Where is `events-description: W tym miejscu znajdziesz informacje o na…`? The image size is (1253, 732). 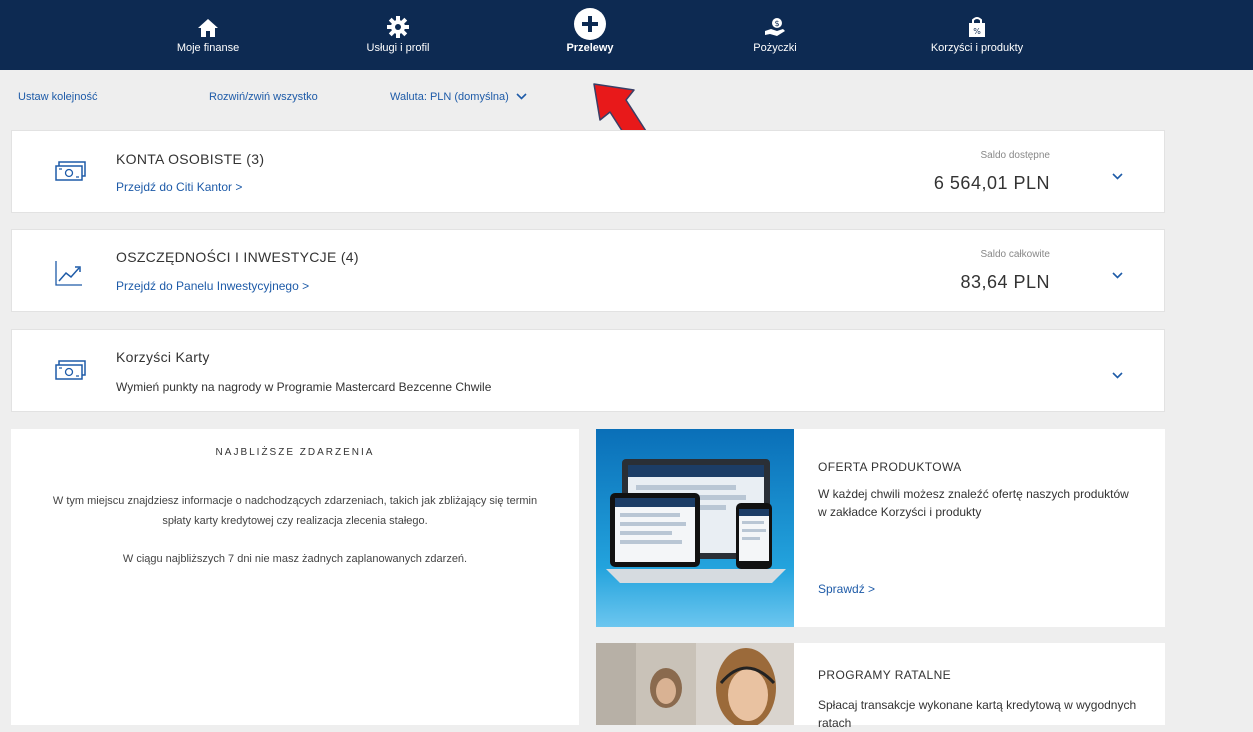 events-description: W tym miejscu znajdziesz informacje o na… is located at coordinates (295, 511).